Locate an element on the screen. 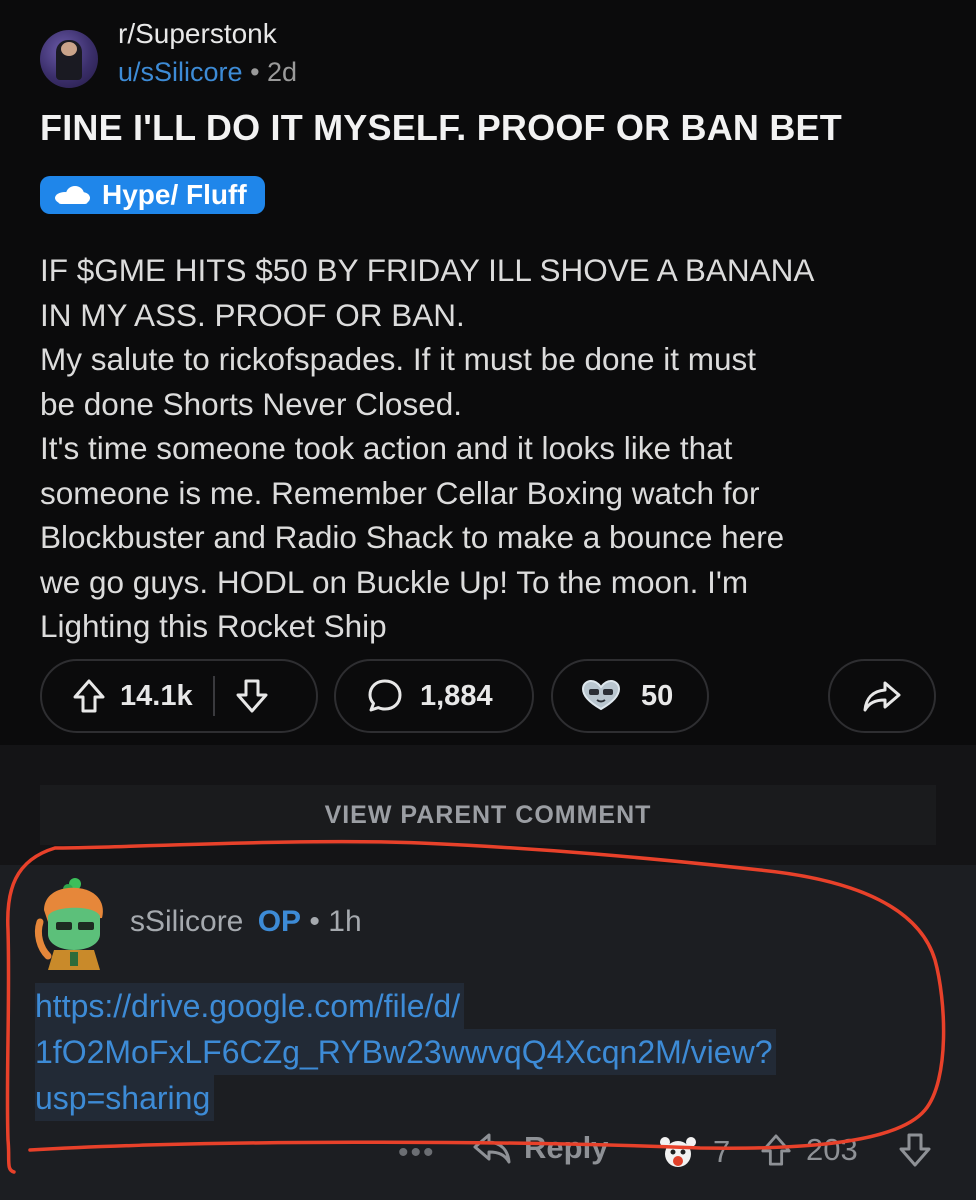  share-button is located at coordinates (882, 696).